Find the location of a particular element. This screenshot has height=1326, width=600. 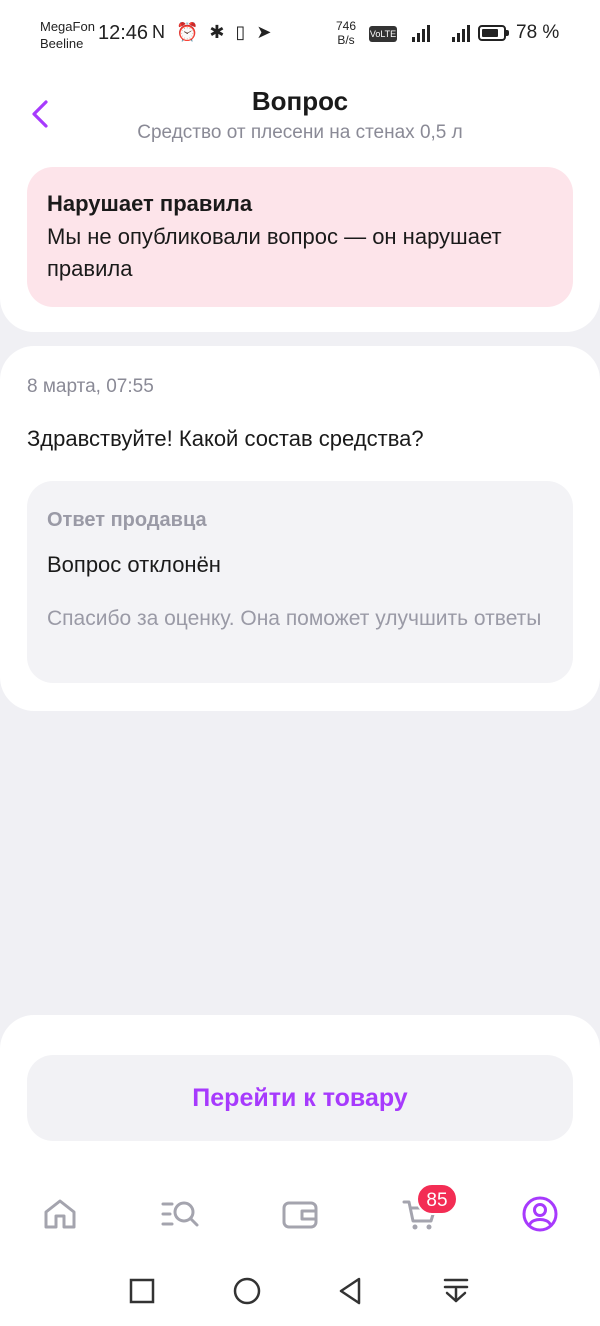

tab-wallet is located at coordinates (300, 1214).